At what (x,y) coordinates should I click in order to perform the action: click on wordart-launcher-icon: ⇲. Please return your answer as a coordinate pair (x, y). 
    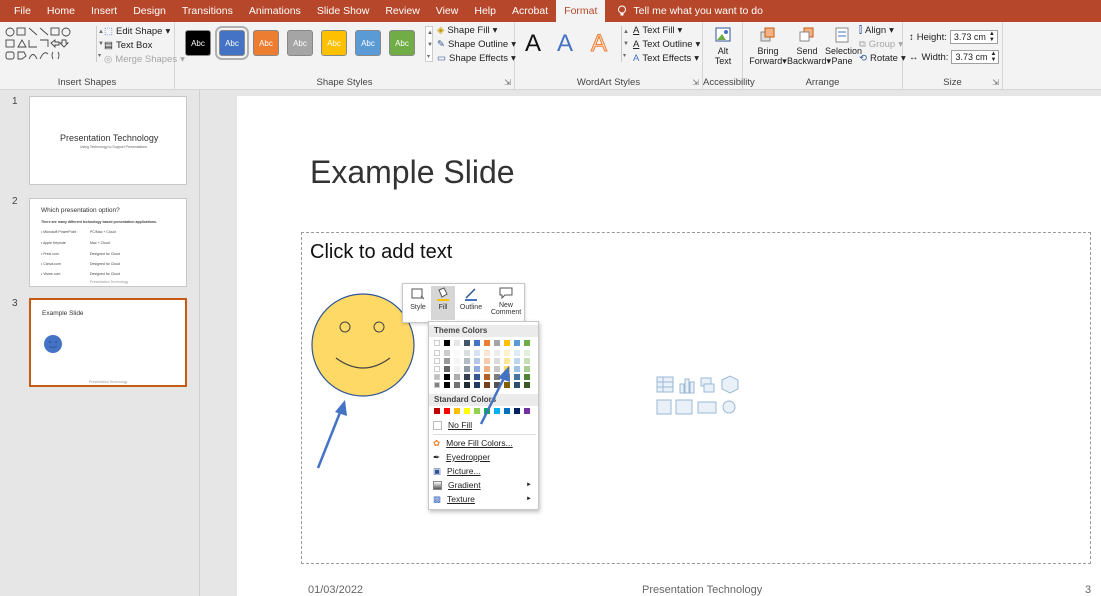
    Looking at the image, I should click on (695, 82).